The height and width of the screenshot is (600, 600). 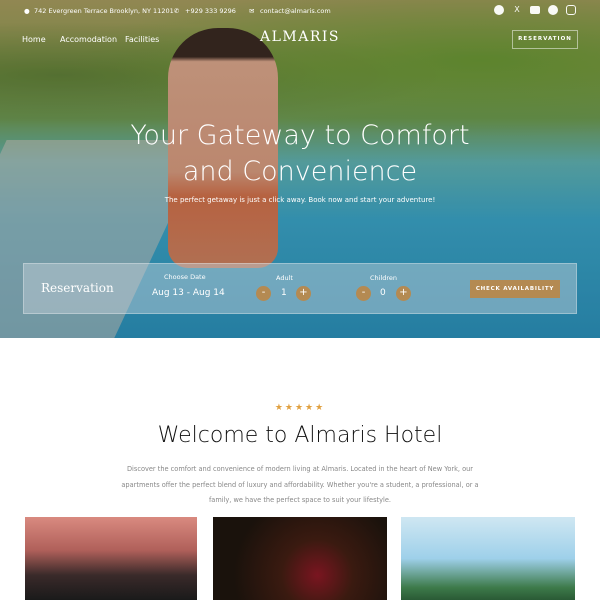 What do you see at coordinates (284, 278) in the screenshot?
I see `adult-label: Adult` at bounding box center [284, 278].